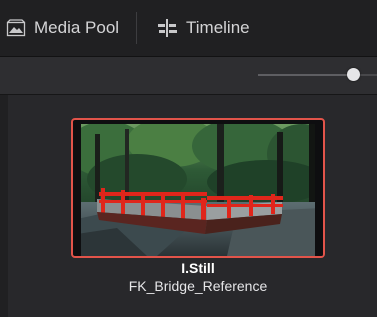 The height and width of the screenshot is (317, 377). What do you see at coordinates (167, 28) in the screenshot?
I see `timeline-icon` at bounding box center [167, 28].